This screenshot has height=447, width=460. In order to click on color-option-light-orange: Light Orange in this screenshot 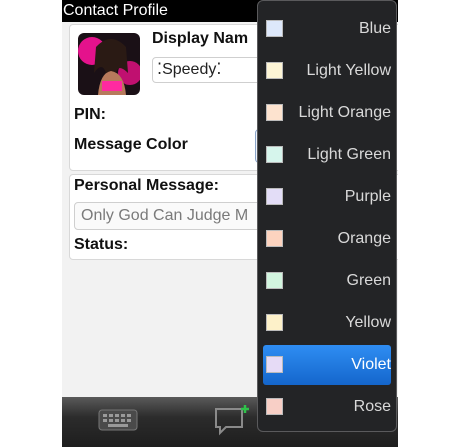, I will do `click(327, 113)`.